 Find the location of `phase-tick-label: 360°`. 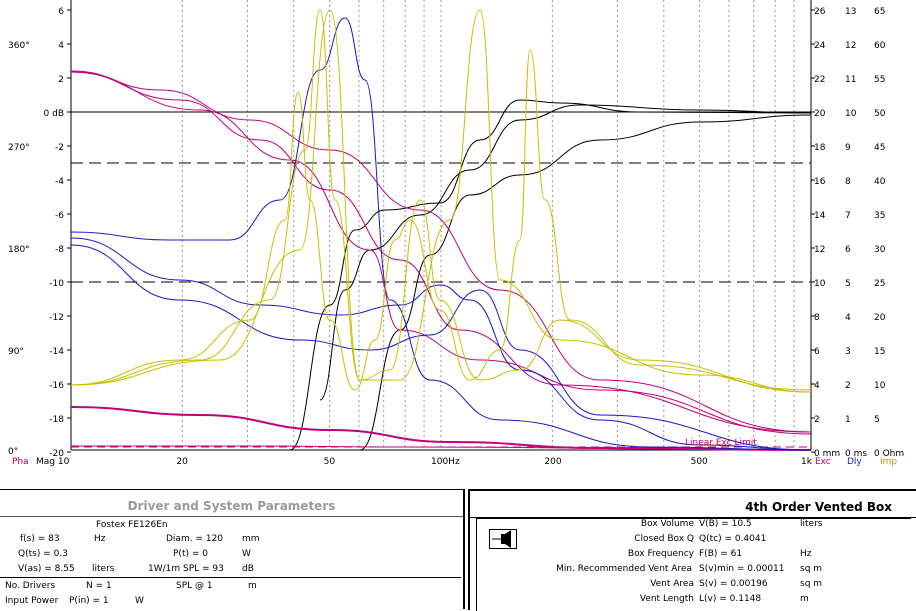

phase-tick-label: 360° is located at coordinates (19, 46).